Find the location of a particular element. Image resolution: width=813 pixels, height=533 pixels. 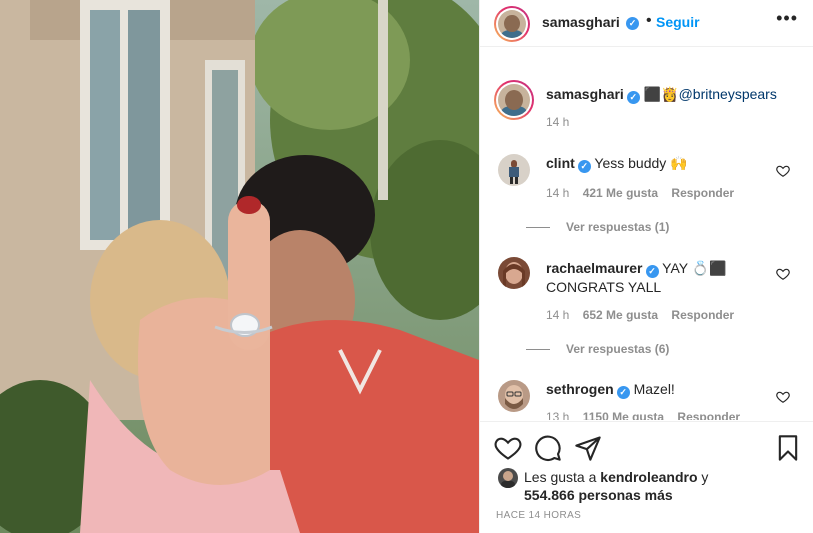

view-replies-button: Ver respuestas (6) is located at coordinates (597, 349).